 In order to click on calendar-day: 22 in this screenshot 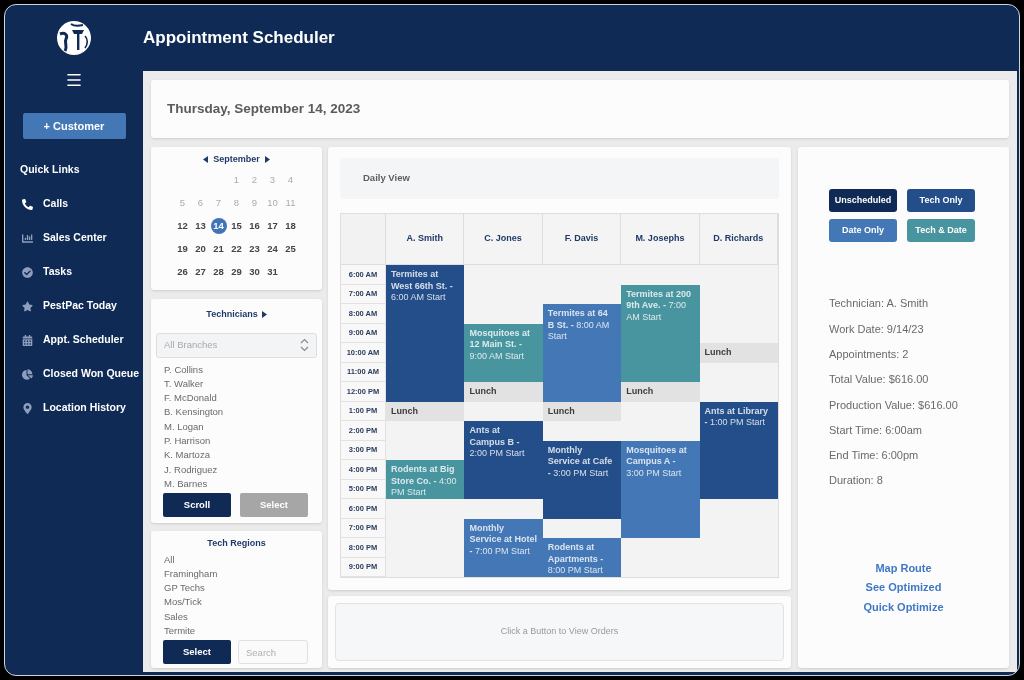, I will do `click(236, 249)`.